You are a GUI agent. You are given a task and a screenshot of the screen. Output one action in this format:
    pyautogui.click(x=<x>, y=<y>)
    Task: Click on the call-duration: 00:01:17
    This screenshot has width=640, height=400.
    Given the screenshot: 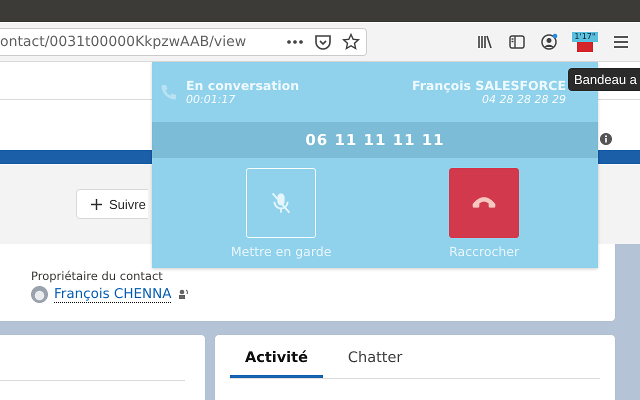 What is the action you would take?
    pyautogui.click(x=211, y=99)
    